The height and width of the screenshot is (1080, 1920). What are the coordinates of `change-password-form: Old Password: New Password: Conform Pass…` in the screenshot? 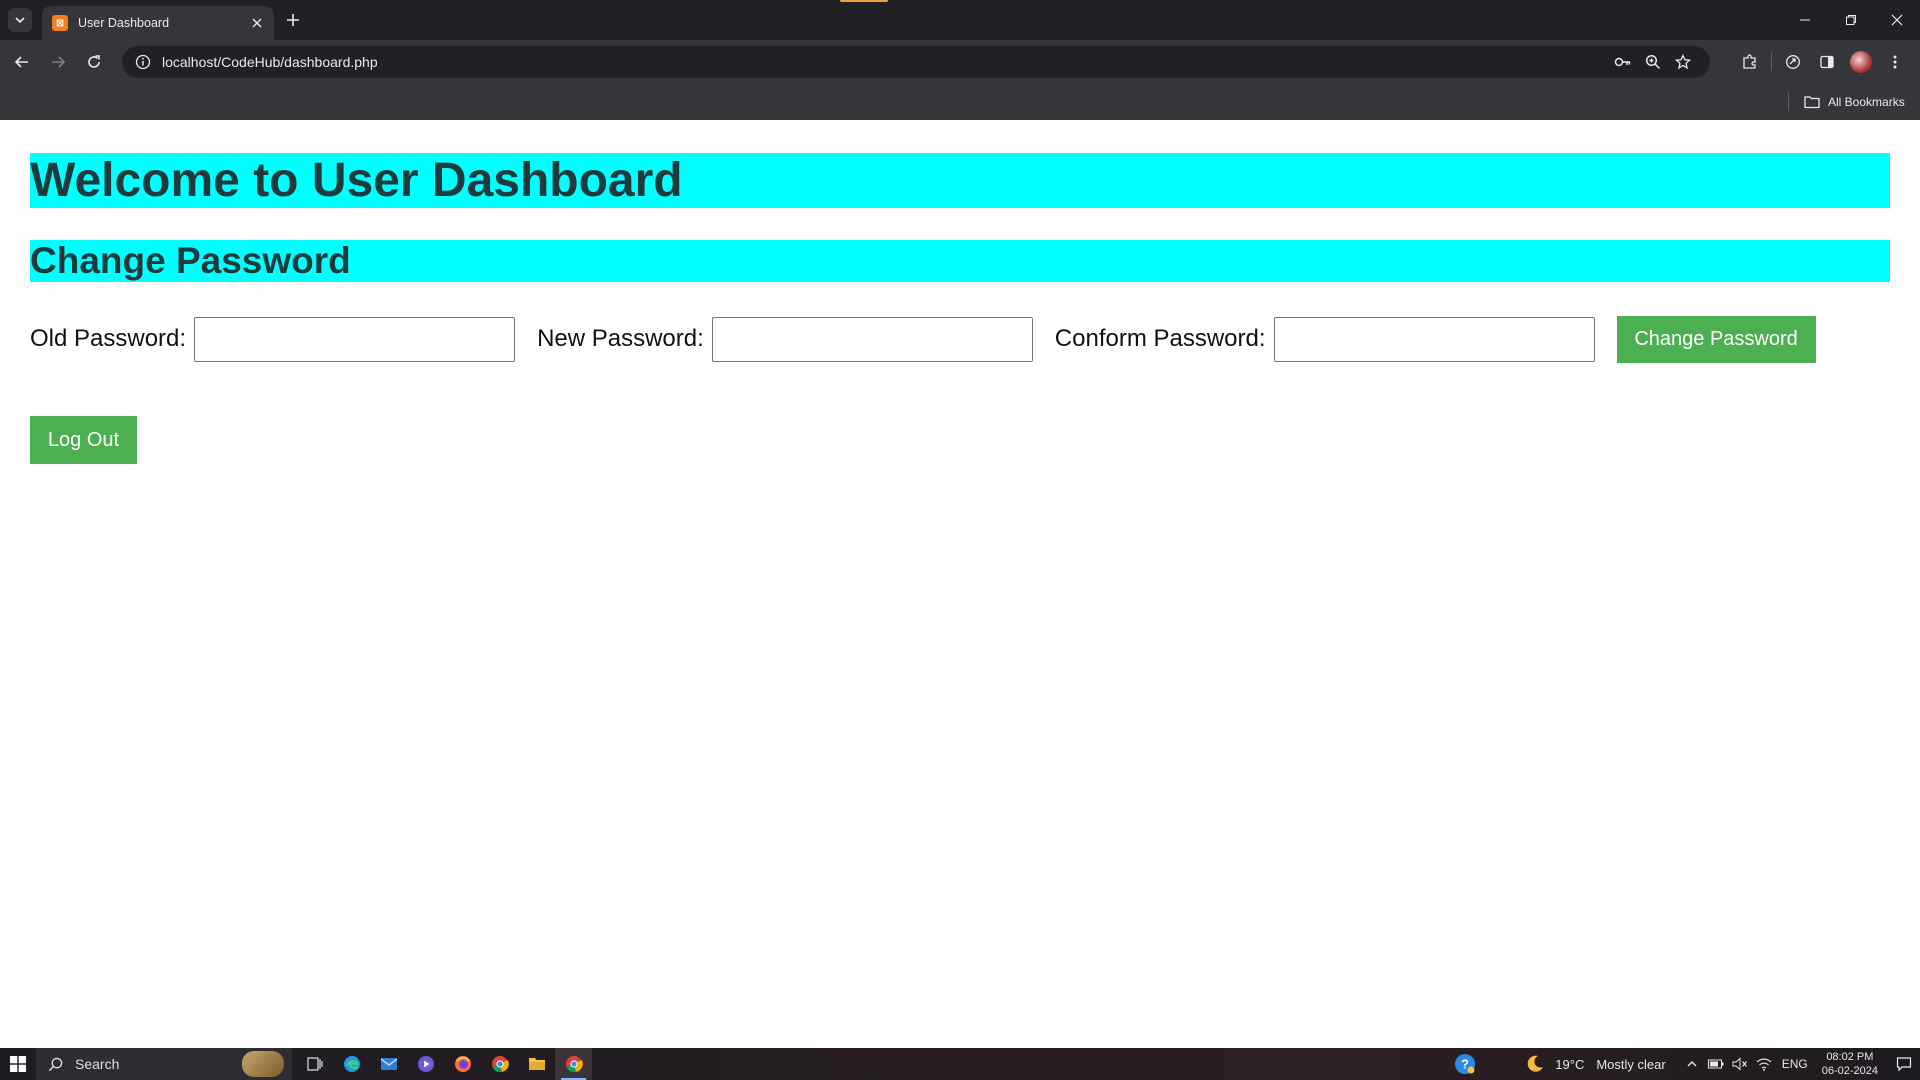 It's located at (923, 339).